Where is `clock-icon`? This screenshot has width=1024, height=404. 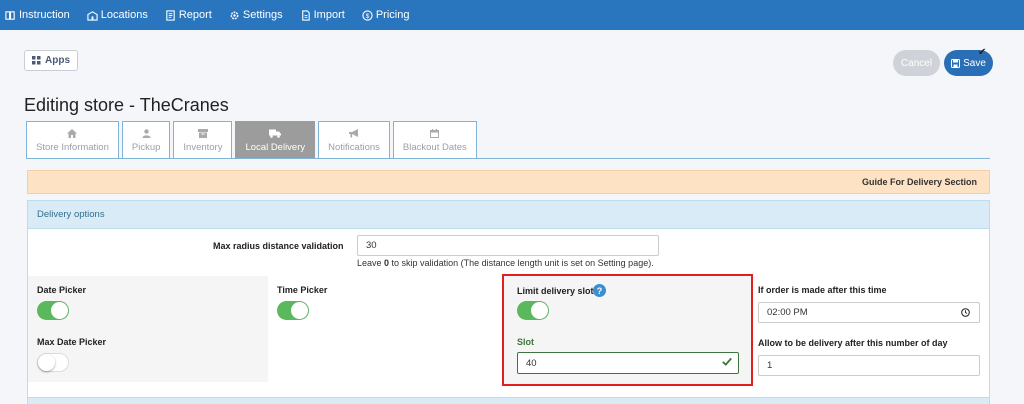
clock-icon is located at coordinates (965, 314).